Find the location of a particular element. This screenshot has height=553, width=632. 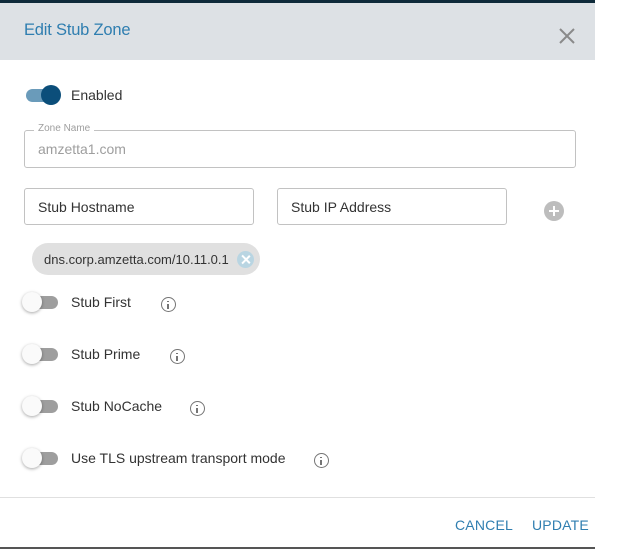

stub-prime-label: Stub Prime is located at coordinates (106, 354).